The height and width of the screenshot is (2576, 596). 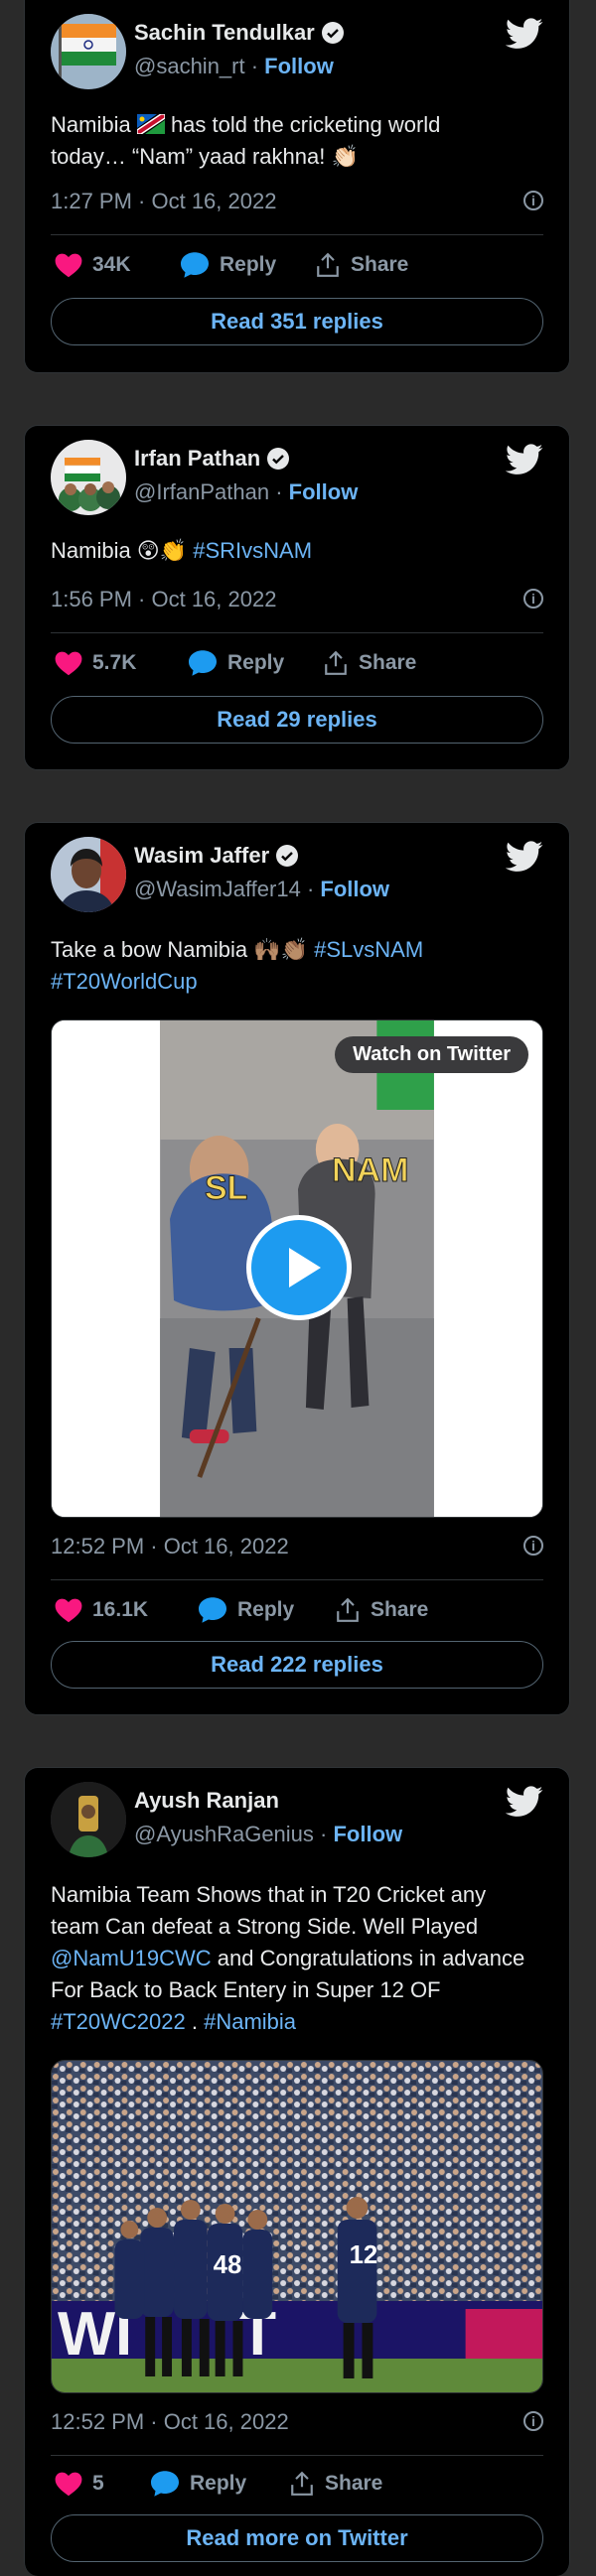 What do you see at coordinates (297, 1610) in the screenshot?
I see `tweet-actions: 16.1K Reply Share` at bounding box center [297, 1610].